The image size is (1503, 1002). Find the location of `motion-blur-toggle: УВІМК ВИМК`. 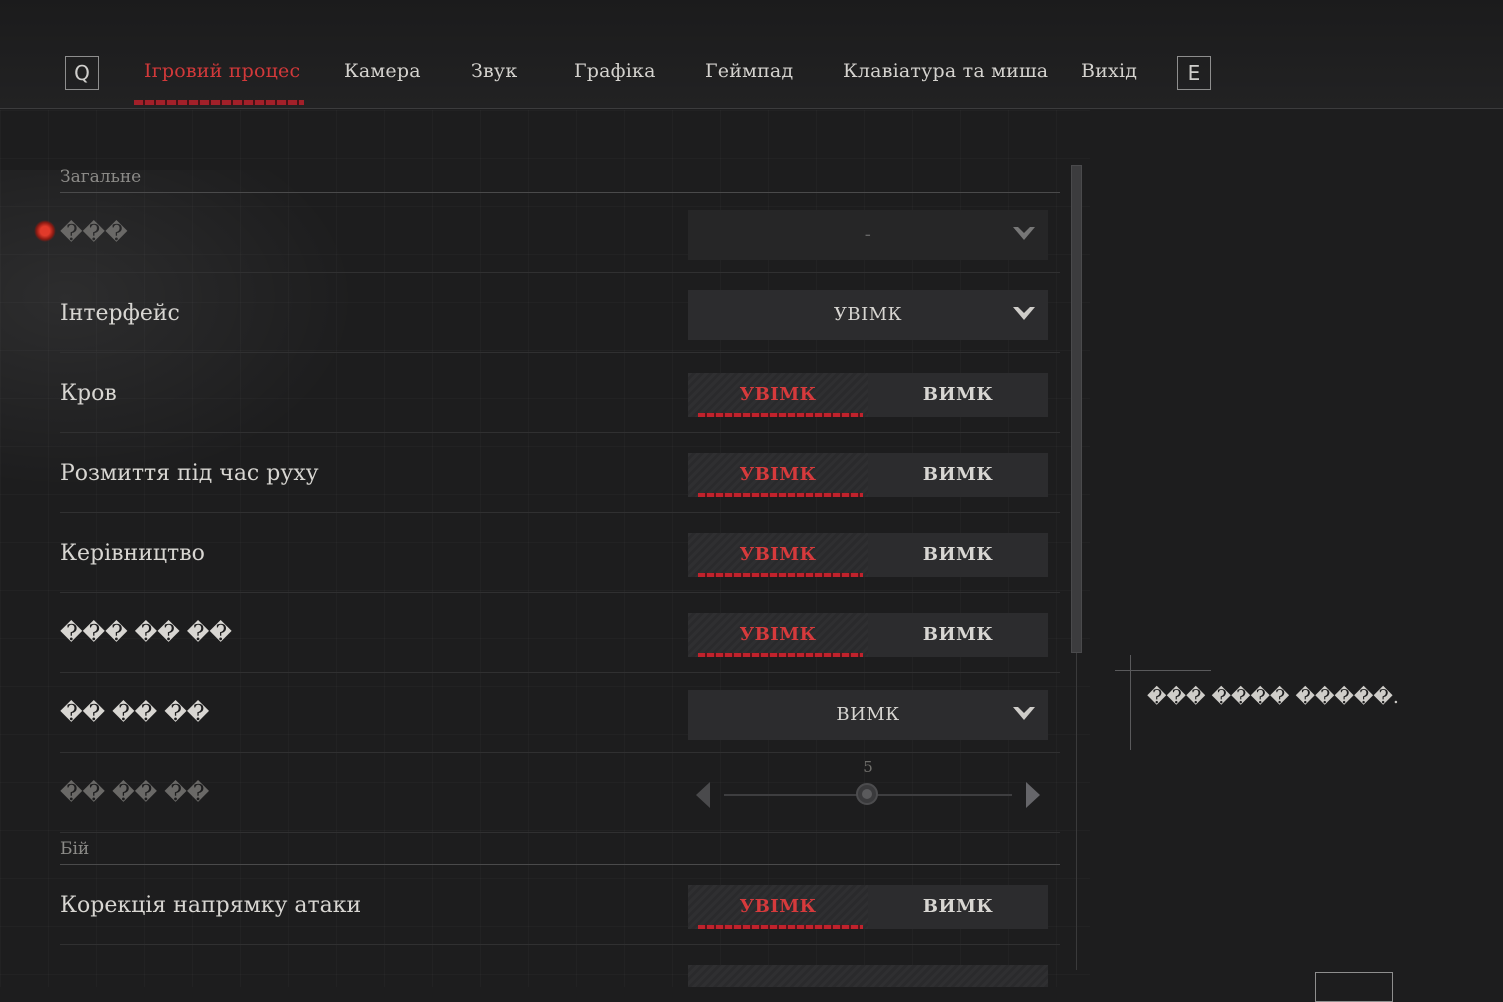

motion-blur-toggle: УВІМК ВИМК is located at coordinates (868, 475).